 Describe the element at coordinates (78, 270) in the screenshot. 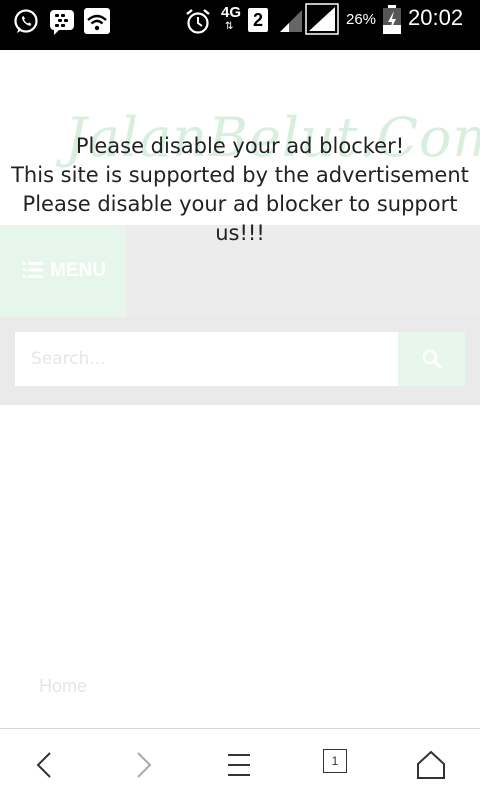

I see `menu-label: MENU` at that location.